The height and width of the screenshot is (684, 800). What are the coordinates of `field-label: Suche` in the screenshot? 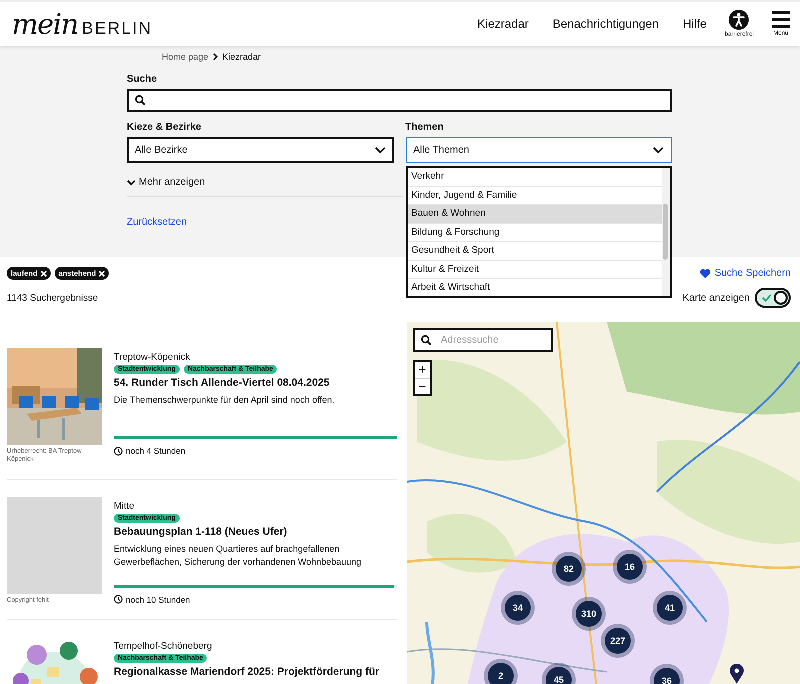 It's located at (142, 79).